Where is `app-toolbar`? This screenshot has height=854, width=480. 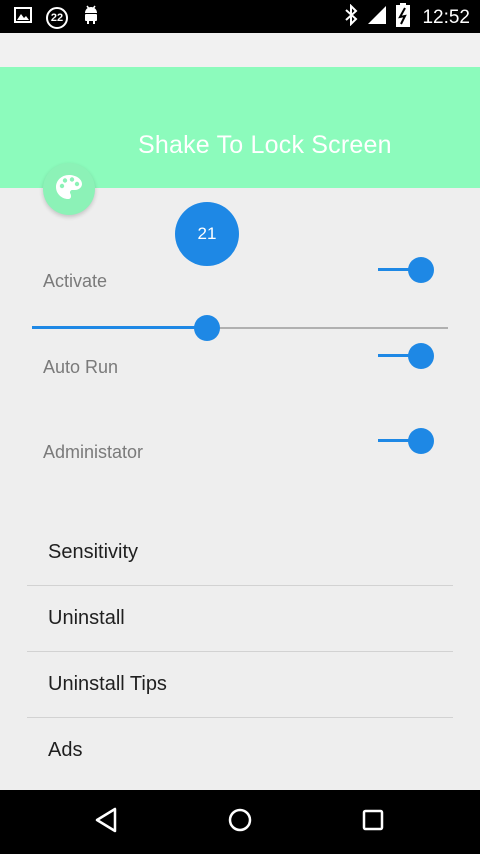
app-toolbar is located at coordinates (240, 50).